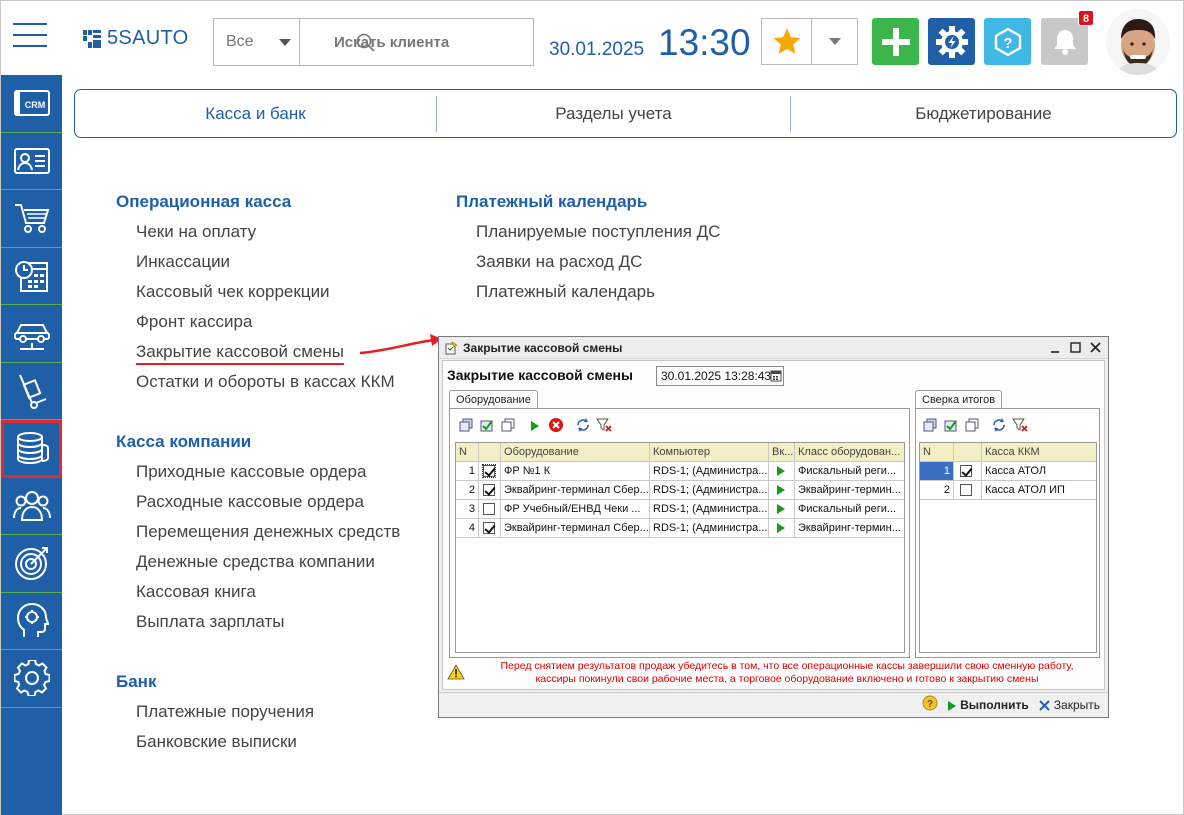  What do you see at coordinates (1055, 348) in the screenshot?
I see `minimize-icon` at bounding box center [1055, 348].